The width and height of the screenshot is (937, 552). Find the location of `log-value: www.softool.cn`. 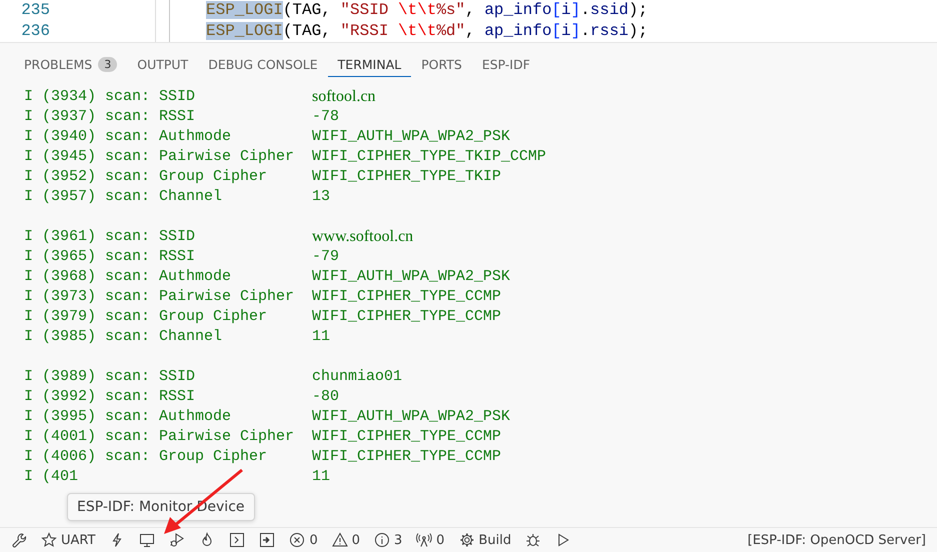

log-value: www.softool.cn is located at coordinates (363, 237).